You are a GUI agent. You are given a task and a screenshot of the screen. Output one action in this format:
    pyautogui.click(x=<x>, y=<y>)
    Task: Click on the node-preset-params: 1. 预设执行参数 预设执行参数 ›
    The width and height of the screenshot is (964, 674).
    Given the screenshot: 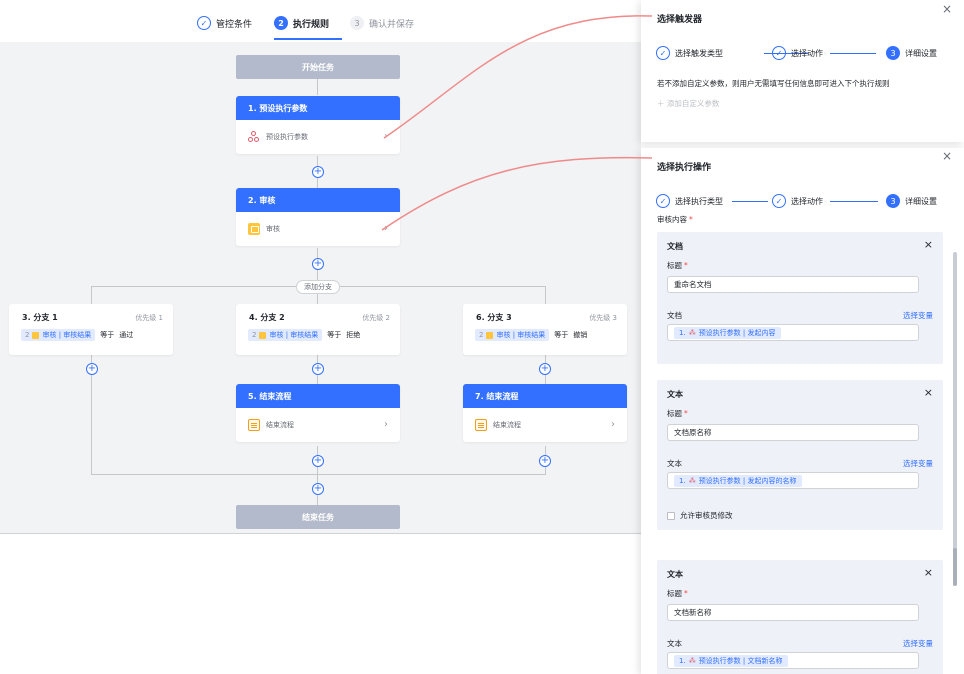 What is the action you would take?
    pyautogui.click(x=318, y=125)
    